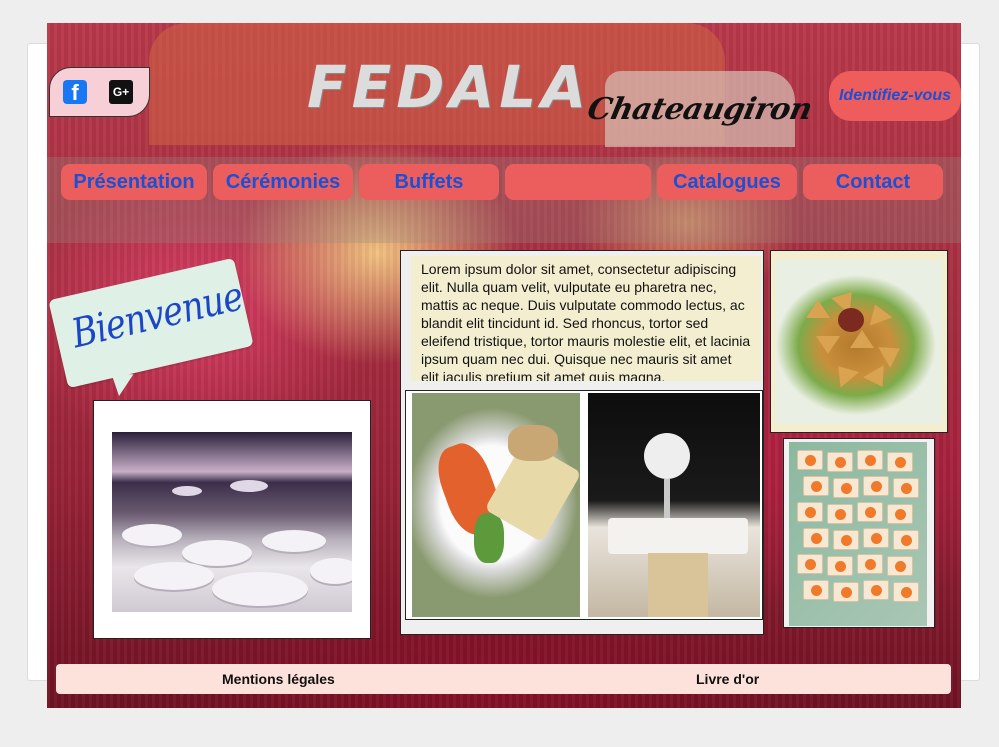  Describe the element at coordinates (895, 96) in the screenshot. I see `login-button: Identifiez-vous` at that location.